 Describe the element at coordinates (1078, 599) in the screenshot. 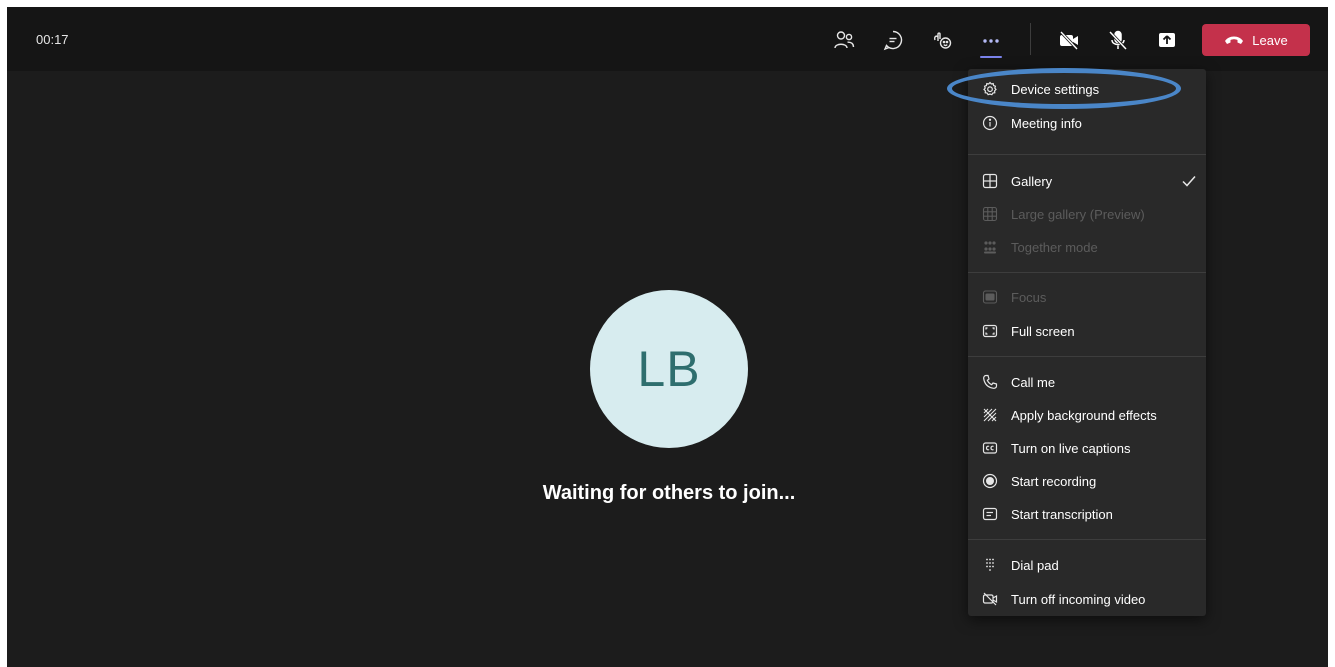

I see `menu-item-label: Turn off incoming video` at that location.